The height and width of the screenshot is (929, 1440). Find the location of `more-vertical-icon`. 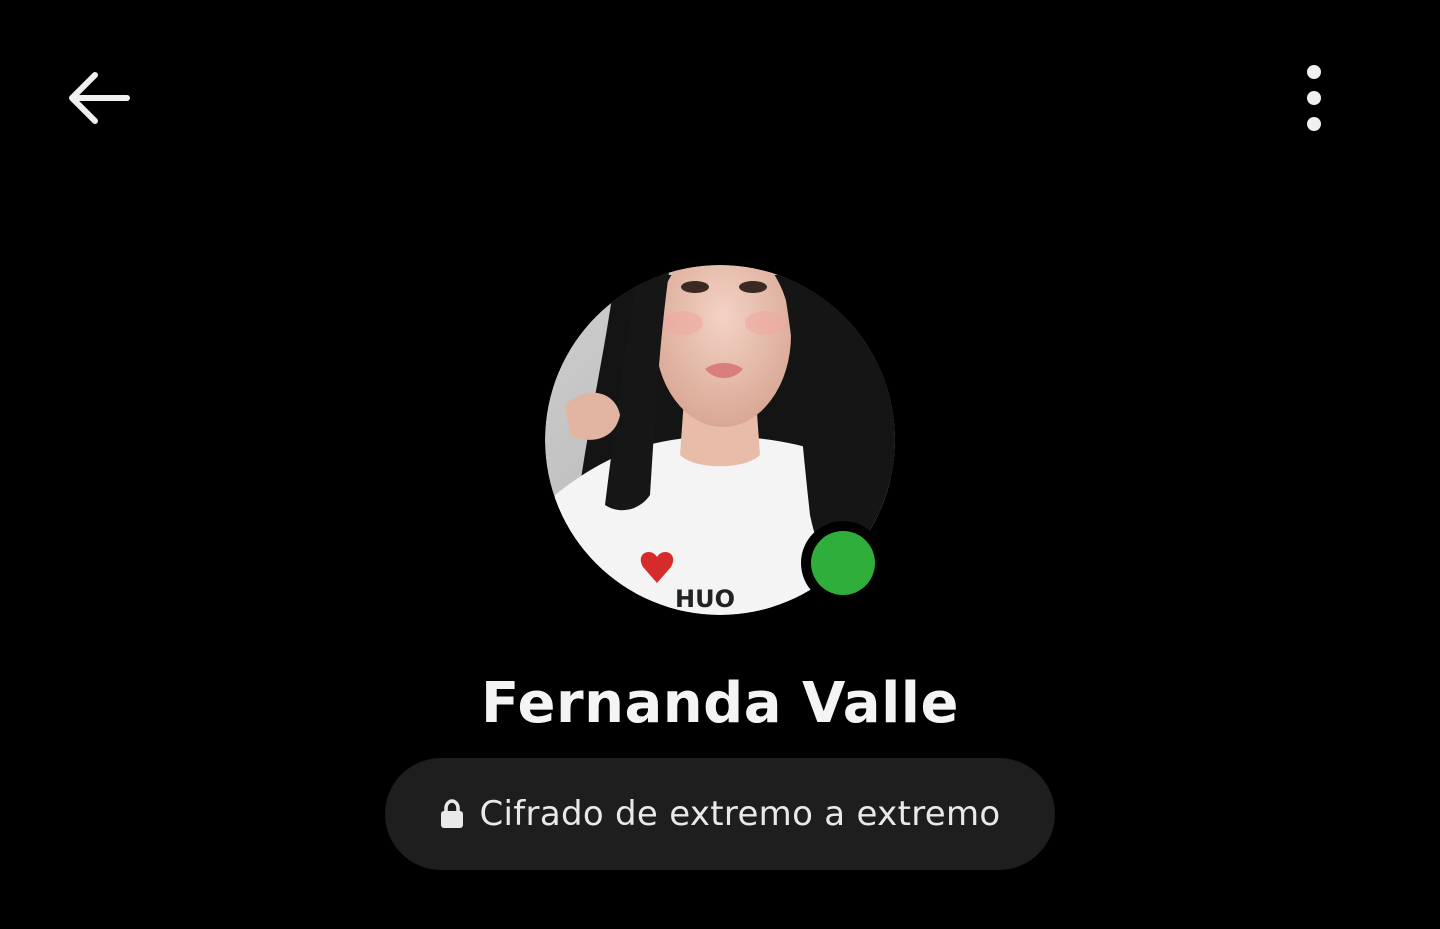

more-vertical-icon is located at coordinates (1314, 98).